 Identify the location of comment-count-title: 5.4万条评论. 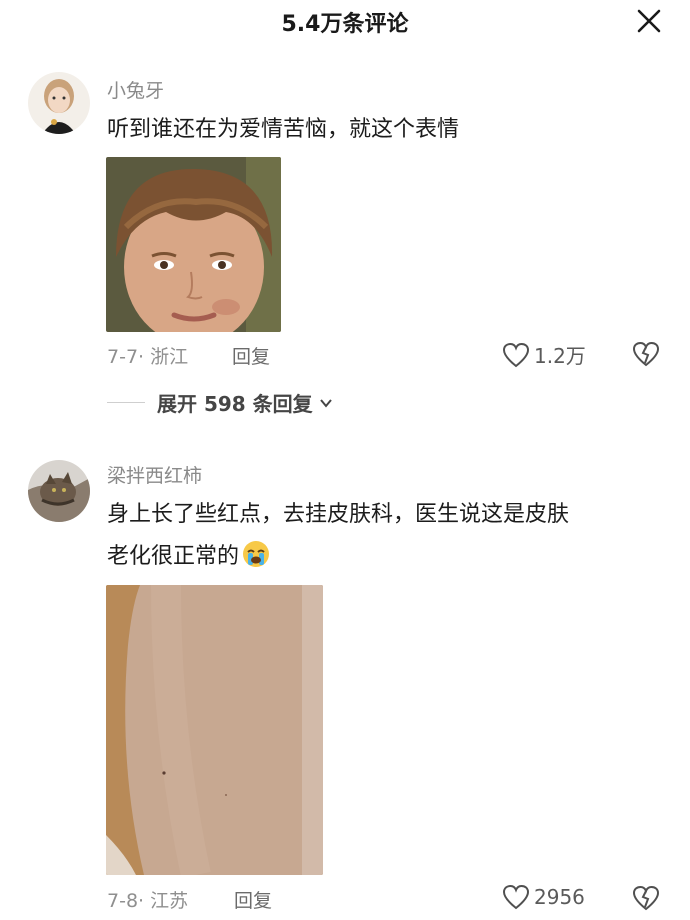
(345, 24).